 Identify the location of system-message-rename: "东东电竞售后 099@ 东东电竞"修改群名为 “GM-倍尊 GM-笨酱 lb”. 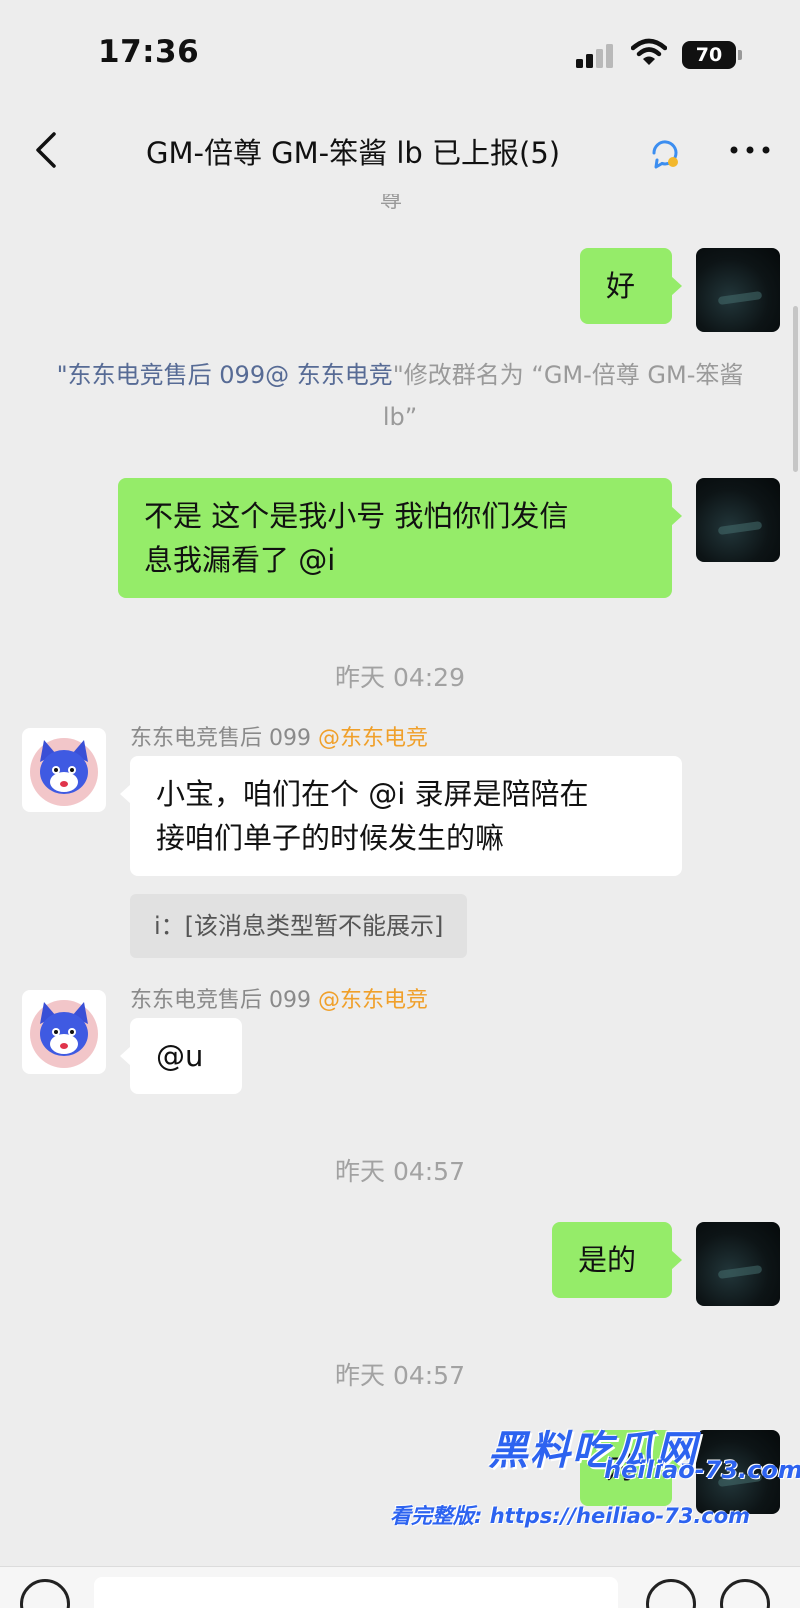
(400, 396).